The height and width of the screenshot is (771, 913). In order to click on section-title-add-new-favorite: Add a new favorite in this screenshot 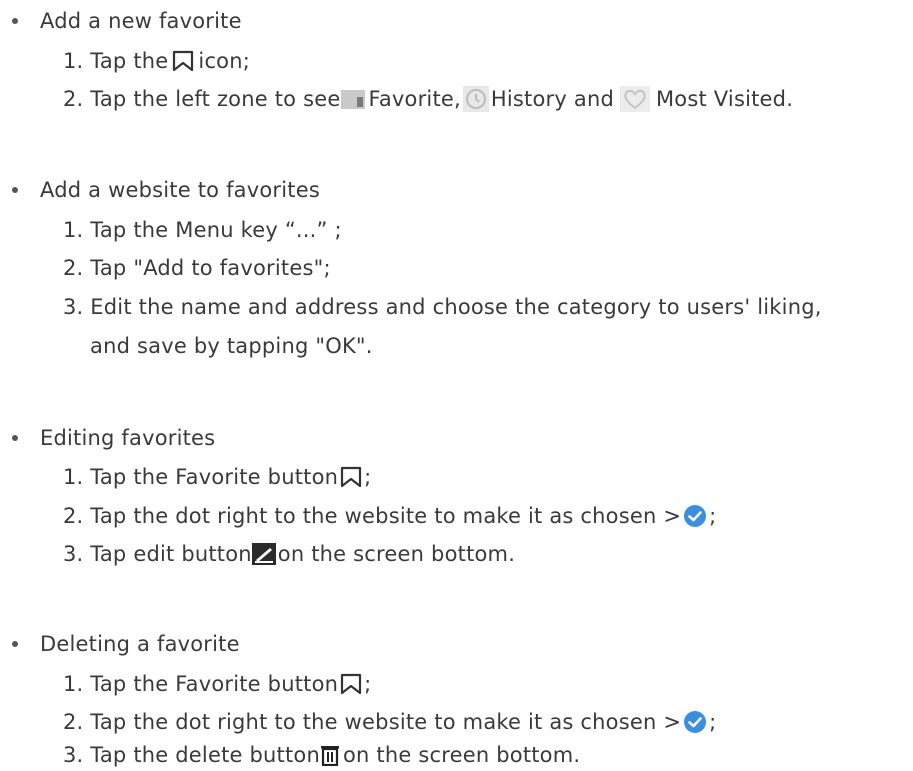, I will do `click(141, 21)`.